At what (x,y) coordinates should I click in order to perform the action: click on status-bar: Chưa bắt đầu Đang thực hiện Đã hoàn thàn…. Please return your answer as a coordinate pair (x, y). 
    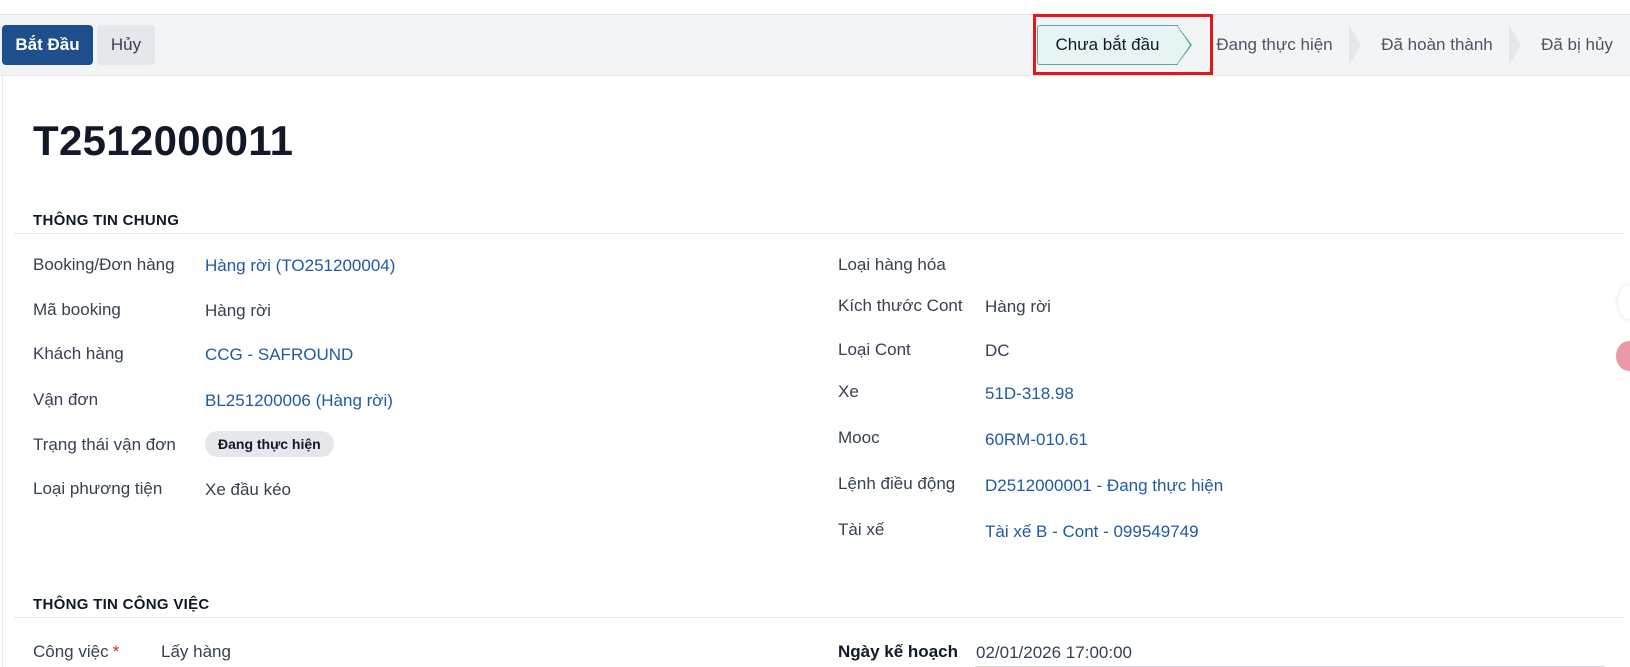
    Looking at the image, I should click on (1333, 45).